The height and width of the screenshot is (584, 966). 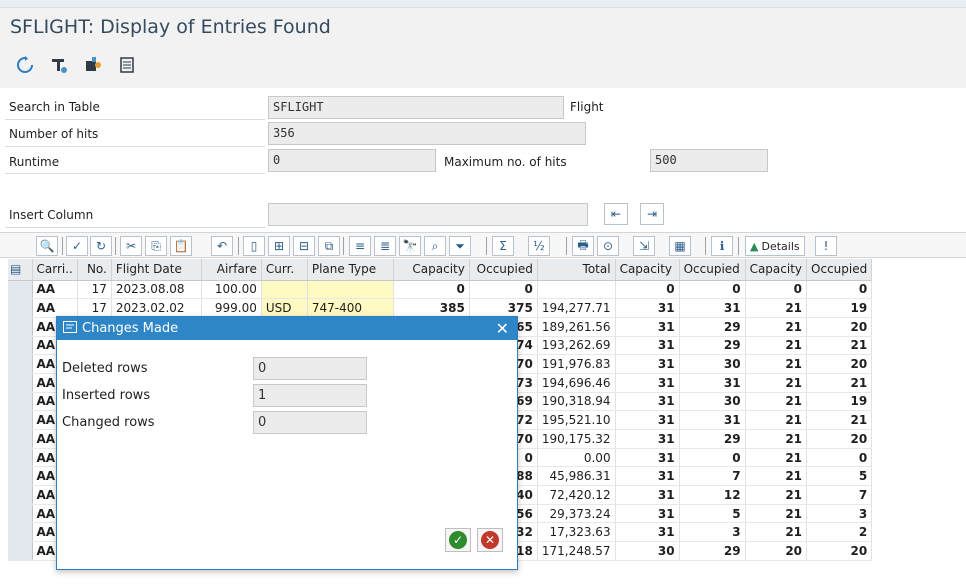 I want to click on table-cell: 190,318.94, so click(x=576, y=402).